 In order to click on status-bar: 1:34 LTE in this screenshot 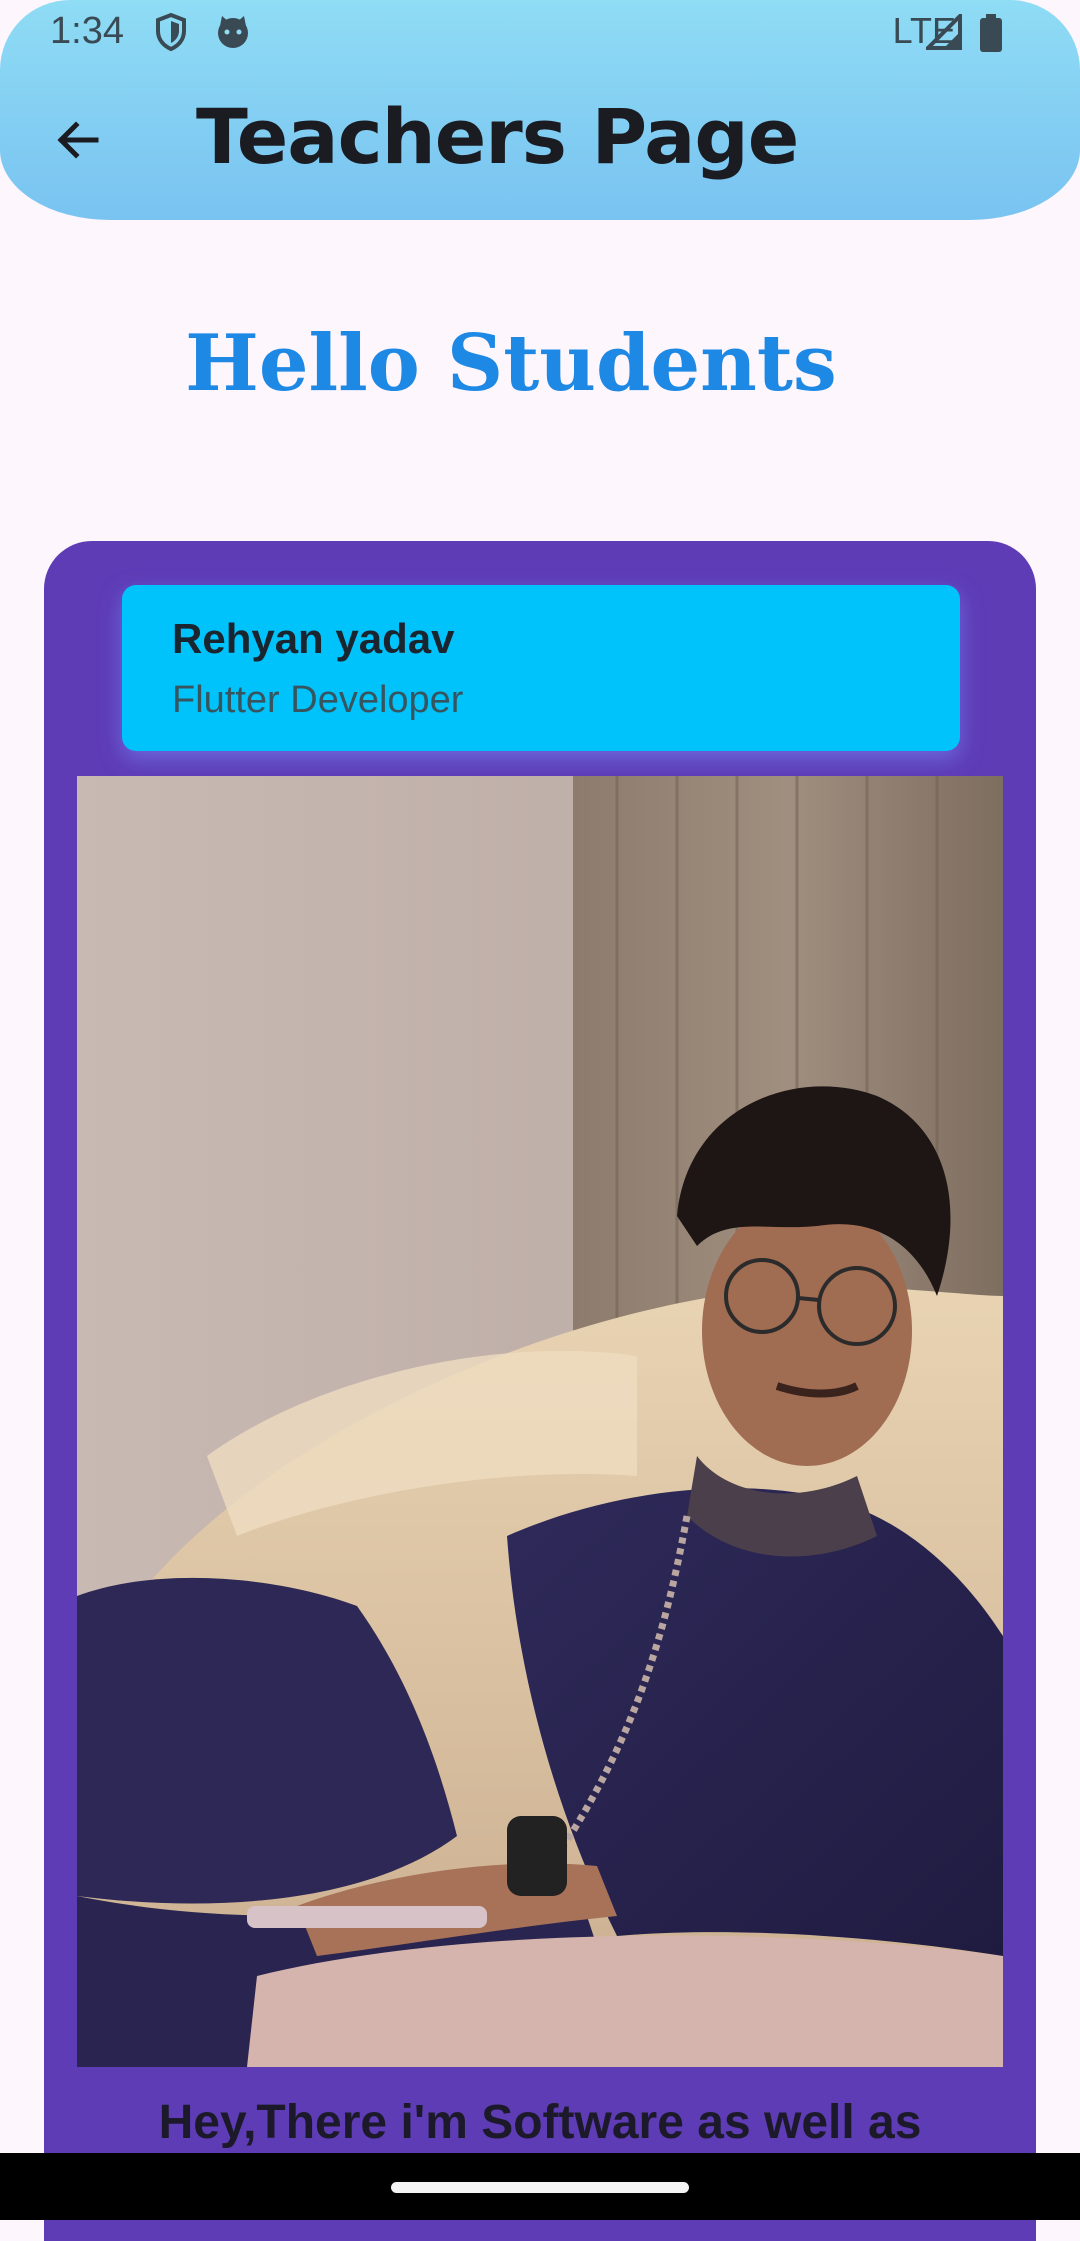, I will do `click(540, 33)`.